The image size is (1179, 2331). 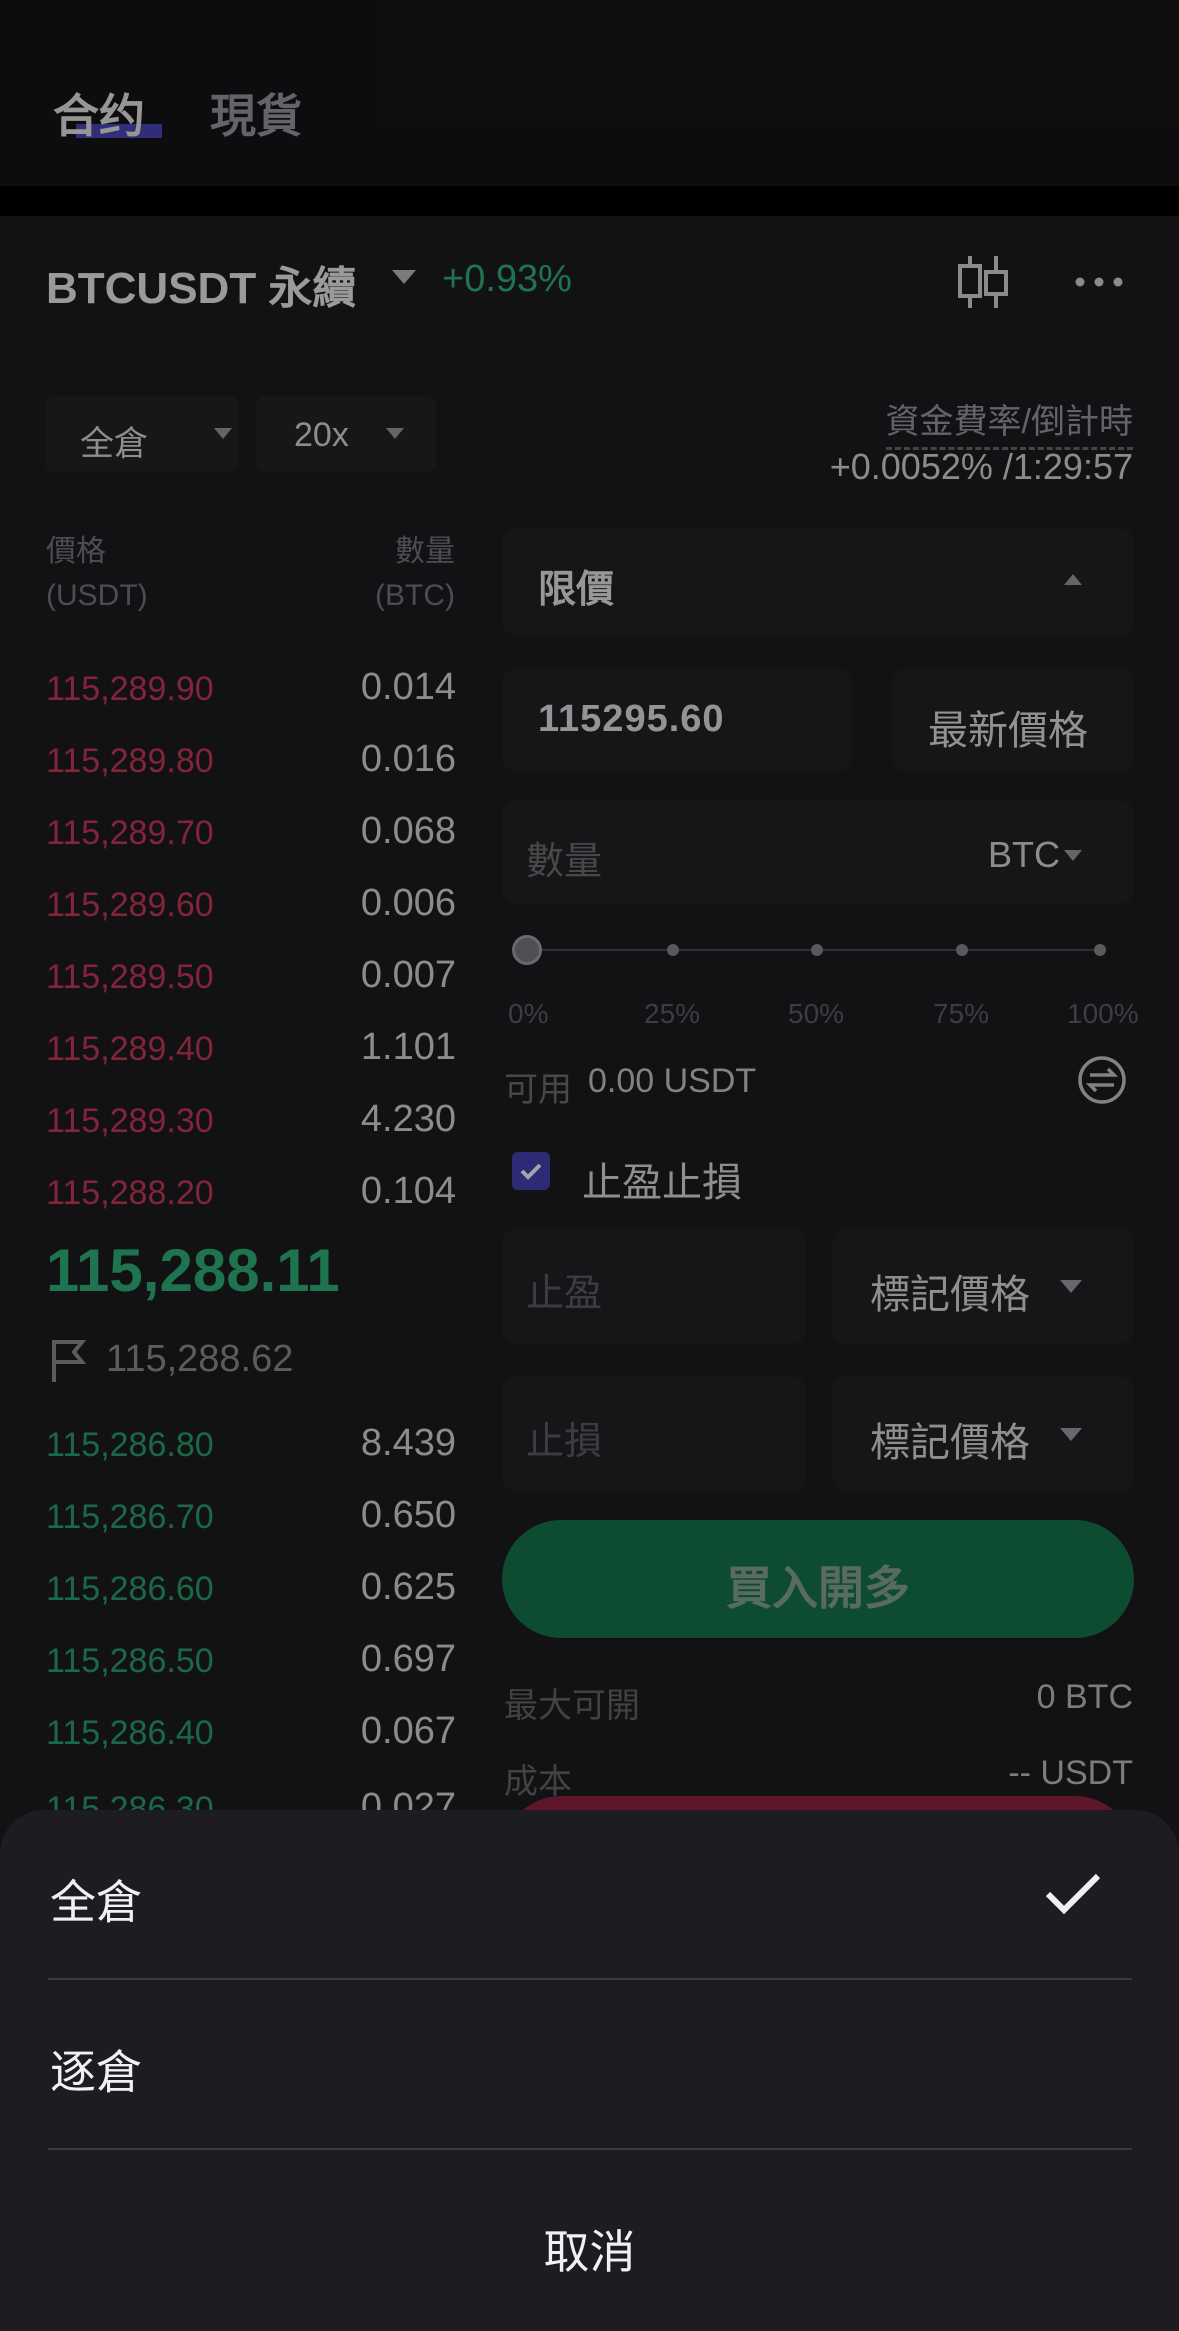 What do you see at coordinates (590, 2149) in the screenshot?
I see `divider` at bounding box center [590, 2149].